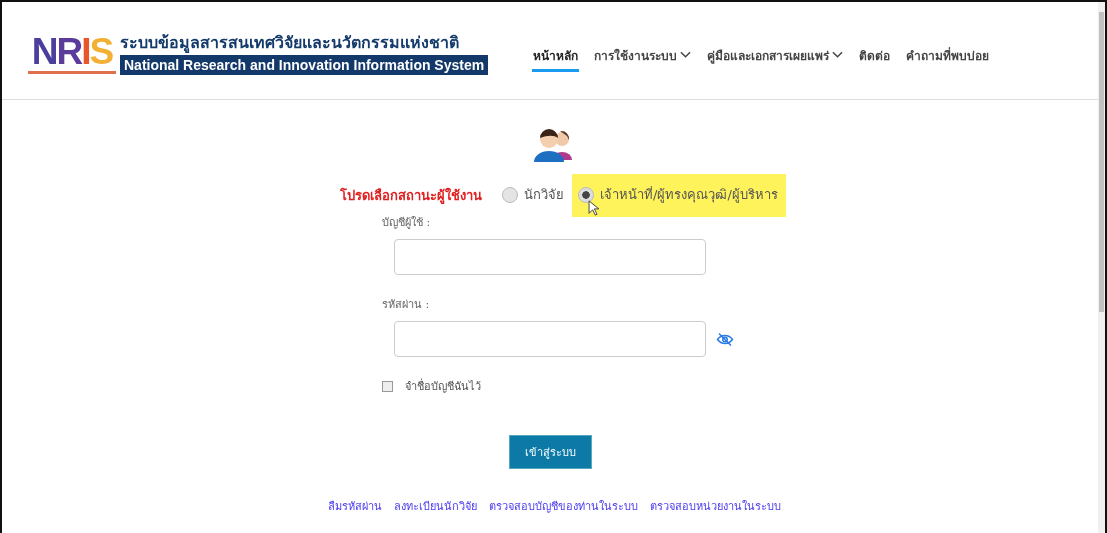 The image size is (1107, 533). I want to click on footer-link: ตรวจสอบหน่วยงานในระบบ, so click(715, 506).